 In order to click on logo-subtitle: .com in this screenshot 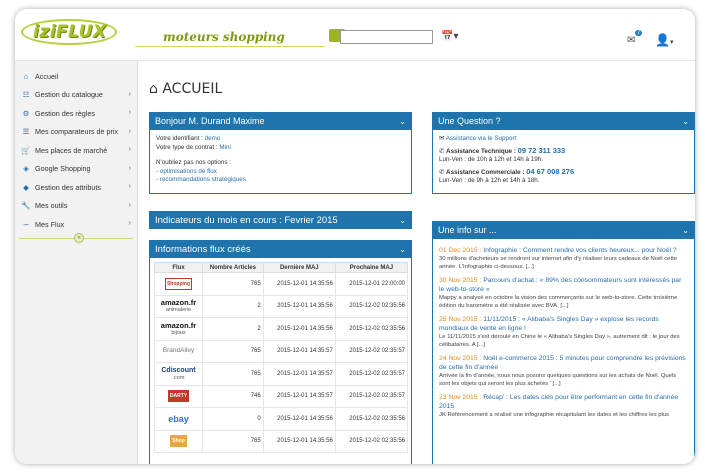, I will do `click(178, 377)`.